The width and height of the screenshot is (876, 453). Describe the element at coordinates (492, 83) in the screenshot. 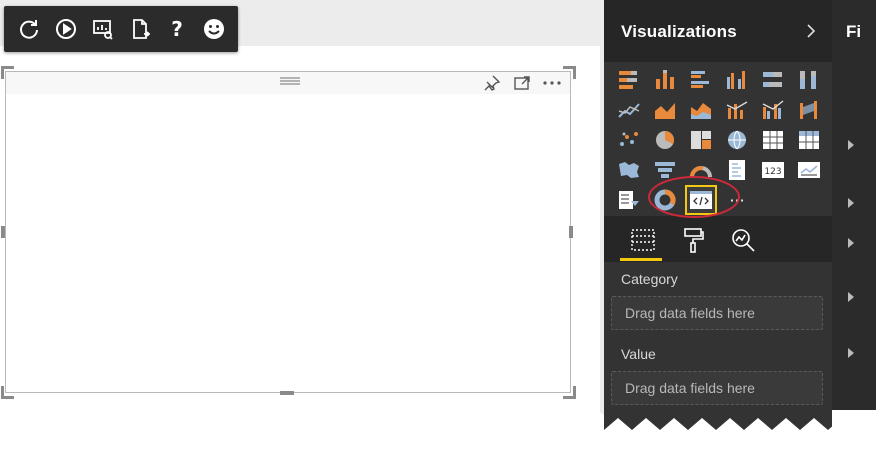

I see `pin-icon` at that location.